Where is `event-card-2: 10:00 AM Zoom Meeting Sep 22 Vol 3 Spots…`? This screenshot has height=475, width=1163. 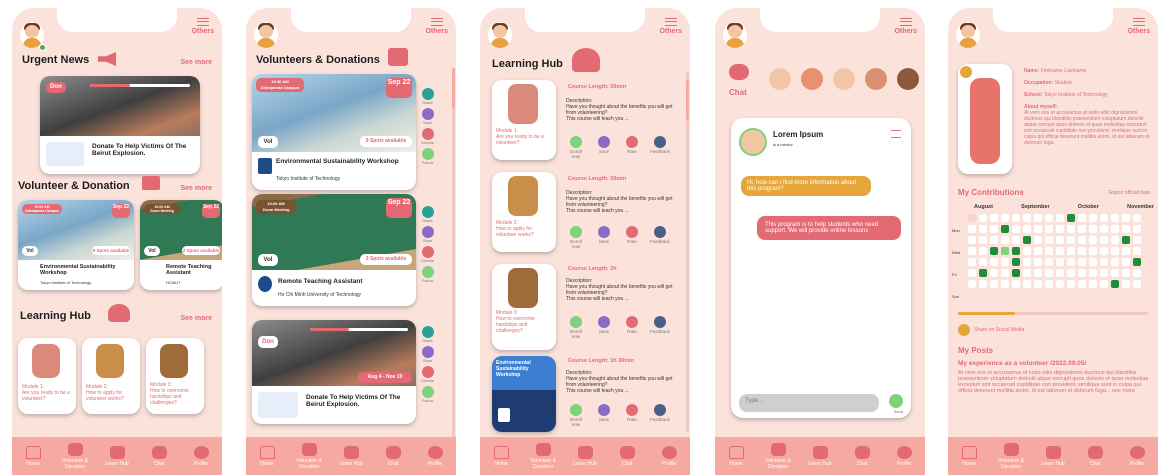
event-card-2: 10:00 AM Zoom Meeting Sep 22 Vol 3 Spots… is located at coordinates (334, 250).